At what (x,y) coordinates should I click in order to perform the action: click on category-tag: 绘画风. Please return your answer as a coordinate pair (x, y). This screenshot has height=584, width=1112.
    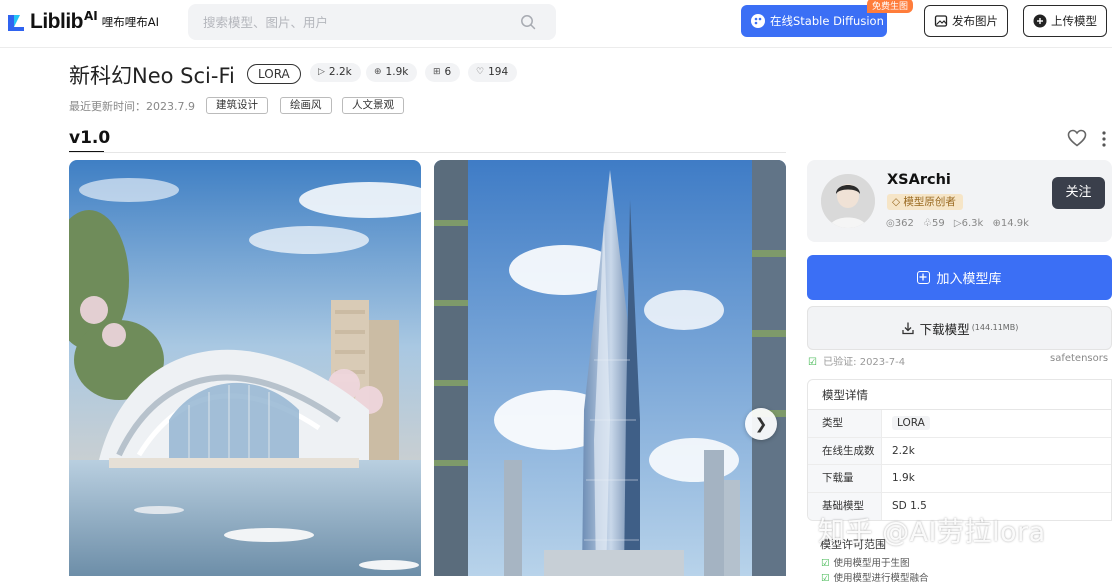
    Looking at the image, I should click on (306, 105).